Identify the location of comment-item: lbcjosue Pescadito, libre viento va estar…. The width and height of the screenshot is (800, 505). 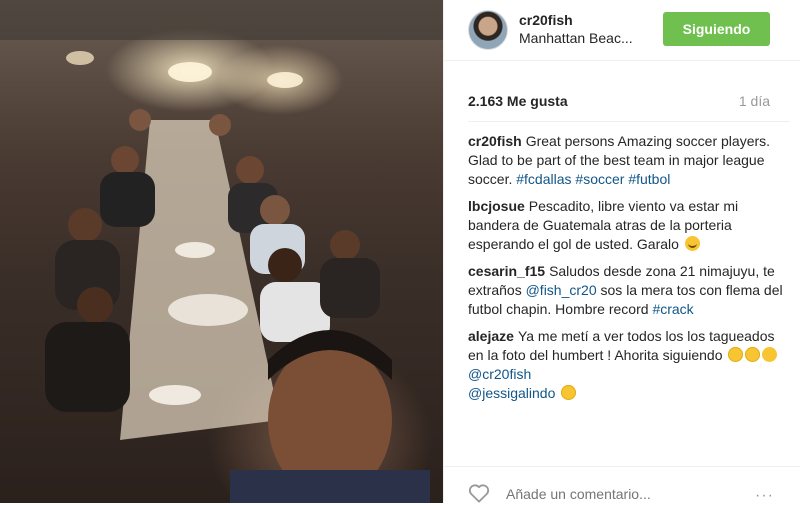
(629, 225).